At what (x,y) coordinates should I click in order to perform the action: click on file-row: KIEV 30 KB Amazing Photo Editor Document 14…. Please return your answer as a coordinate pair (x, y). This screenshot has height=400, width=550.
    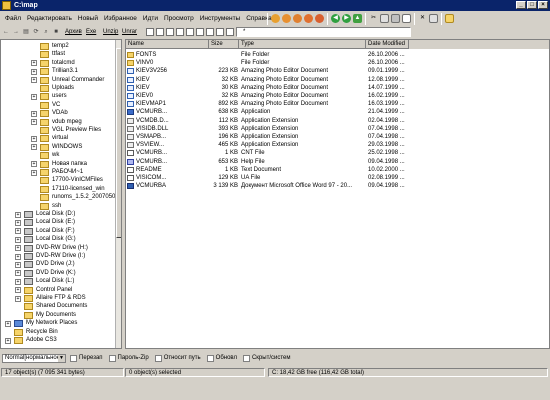
    Looking at the image, I should click on (337, 88).